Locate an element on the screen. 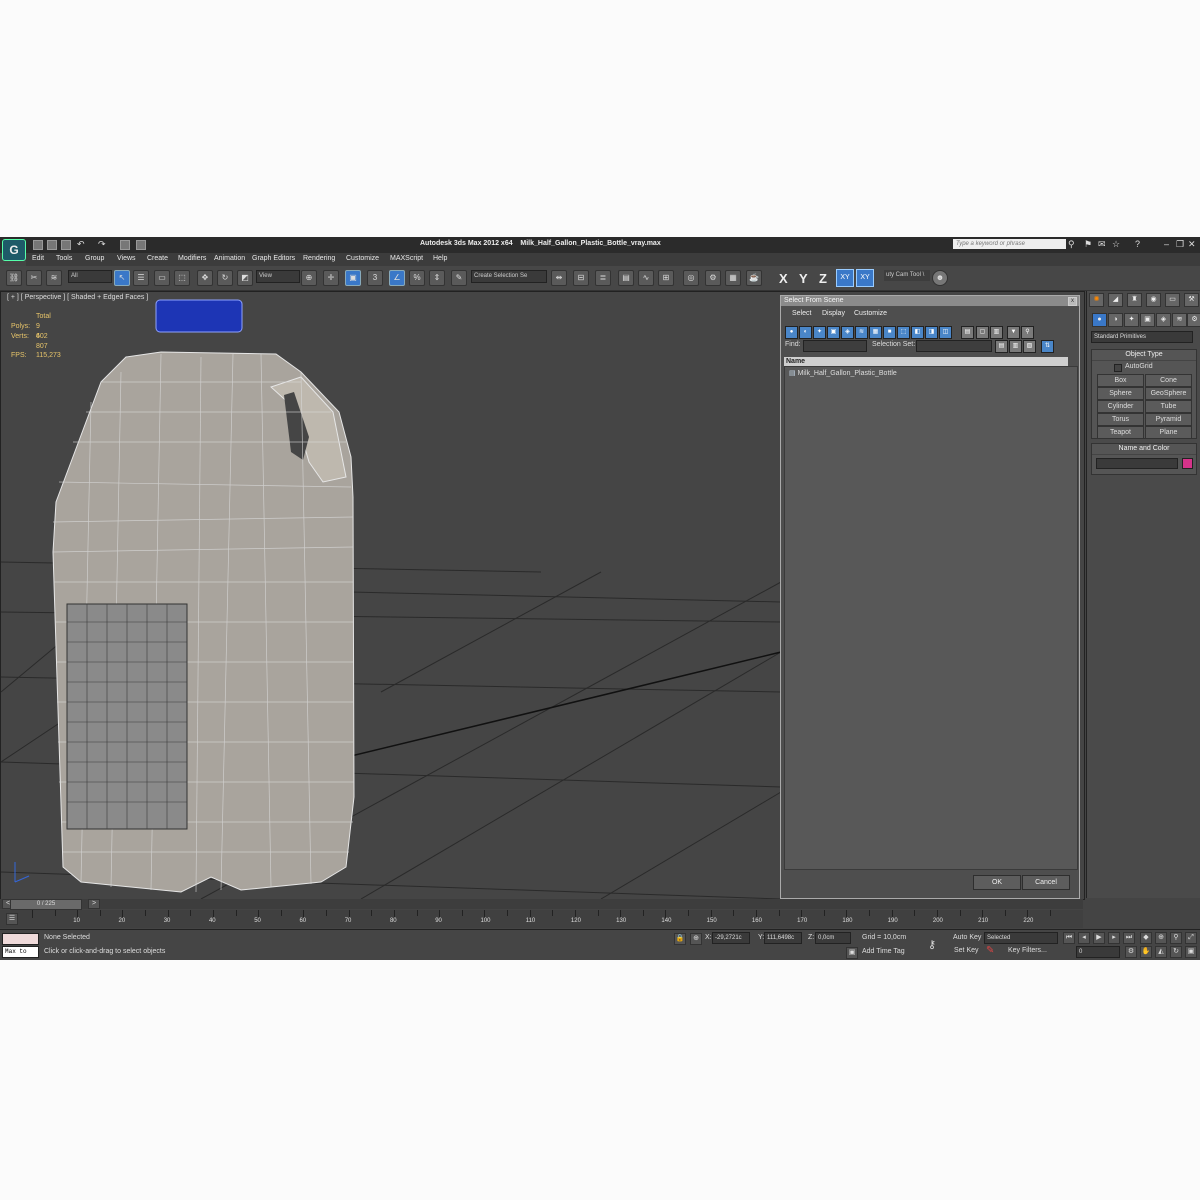 Image resolution: width=1200 pixels, height=1200 pixels. selection-filter-dropdown: All is located at coordinates (90, 276).